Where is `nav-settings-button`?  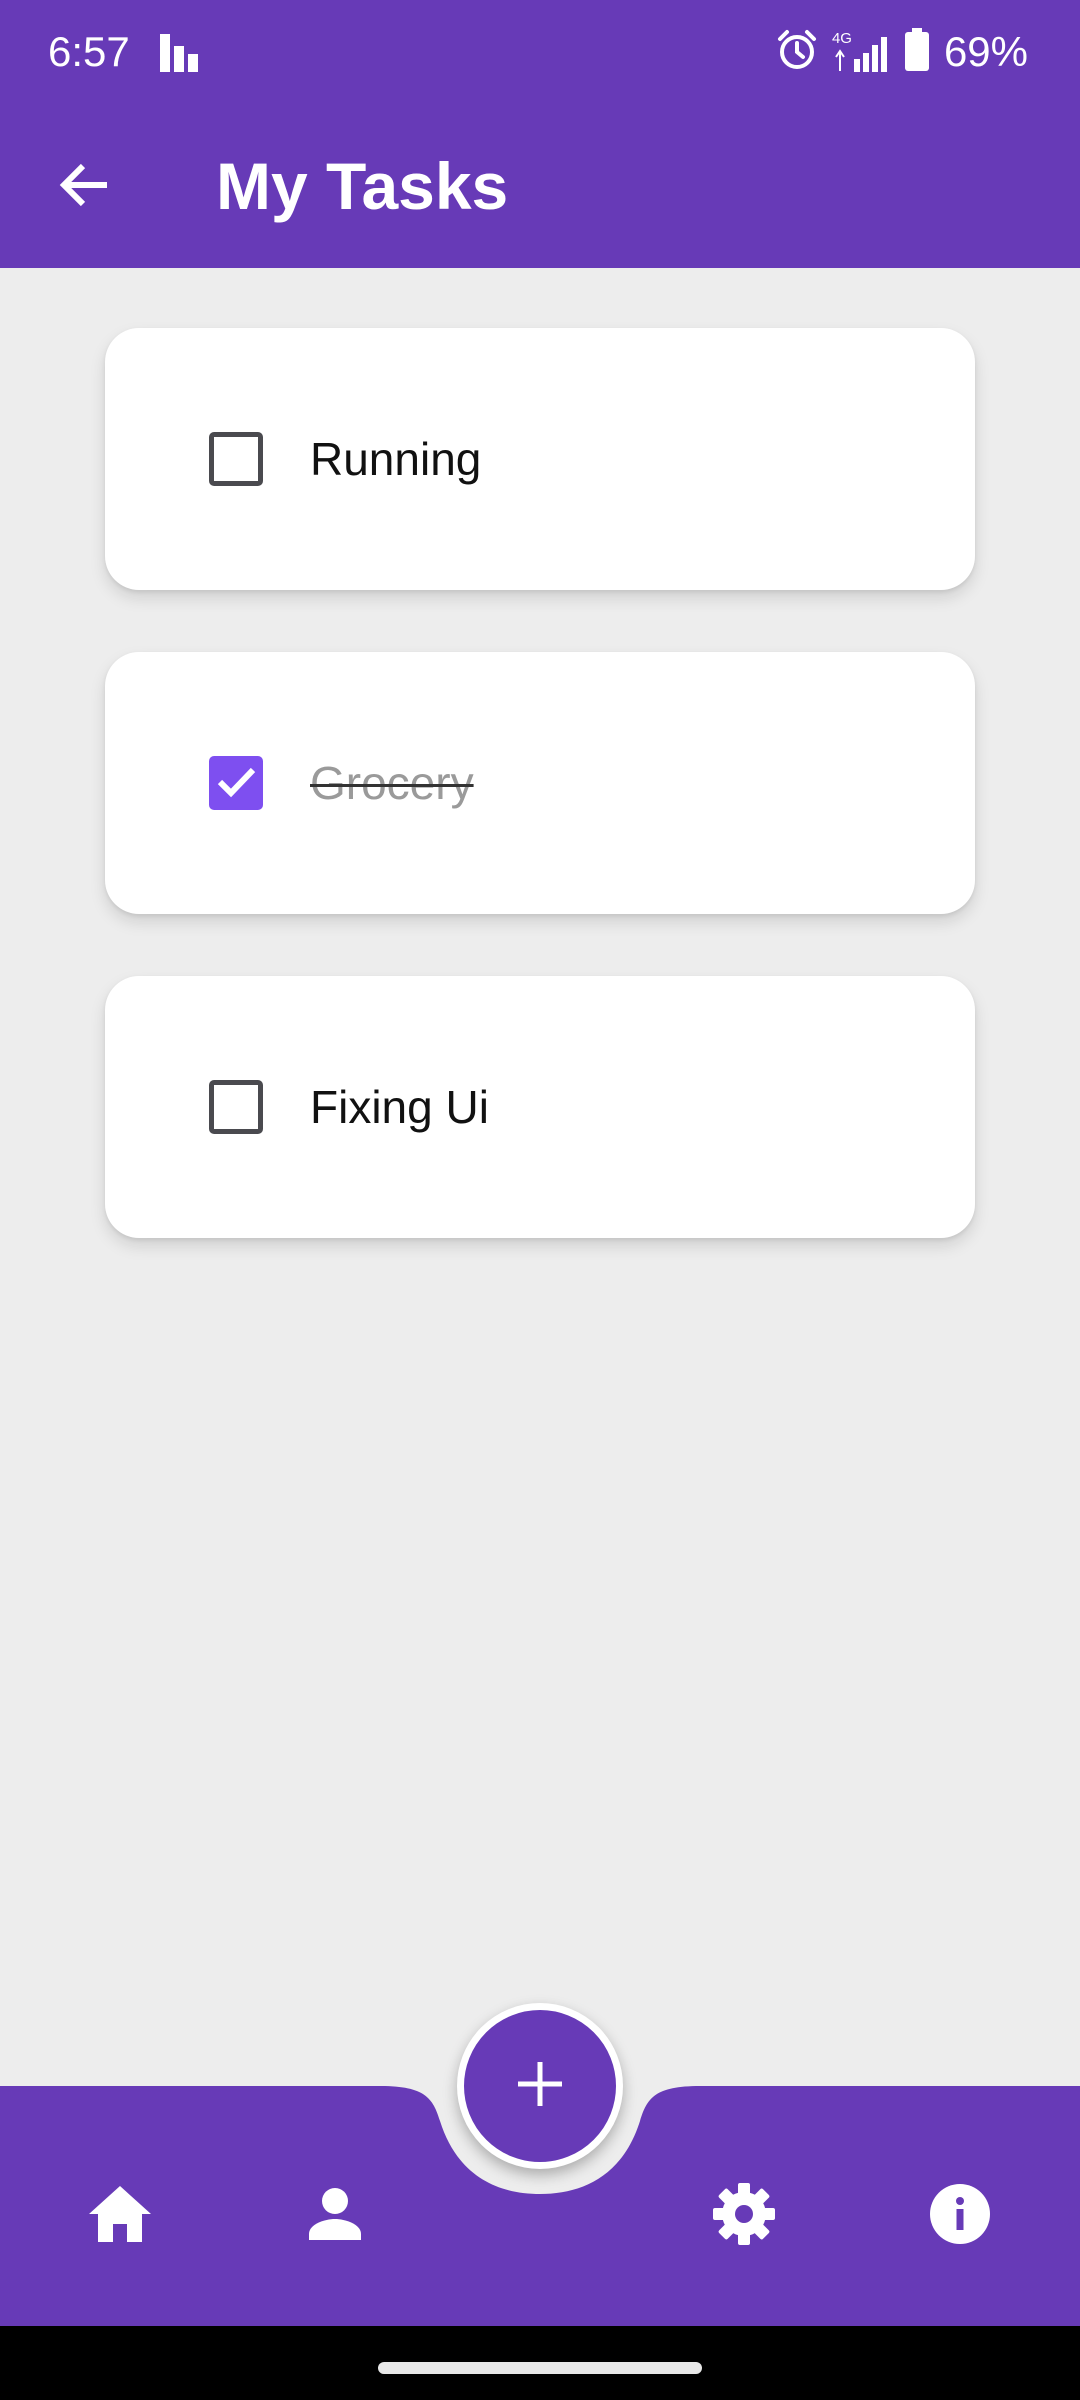 nav-settings-button is located at coordinates (744, 2216).